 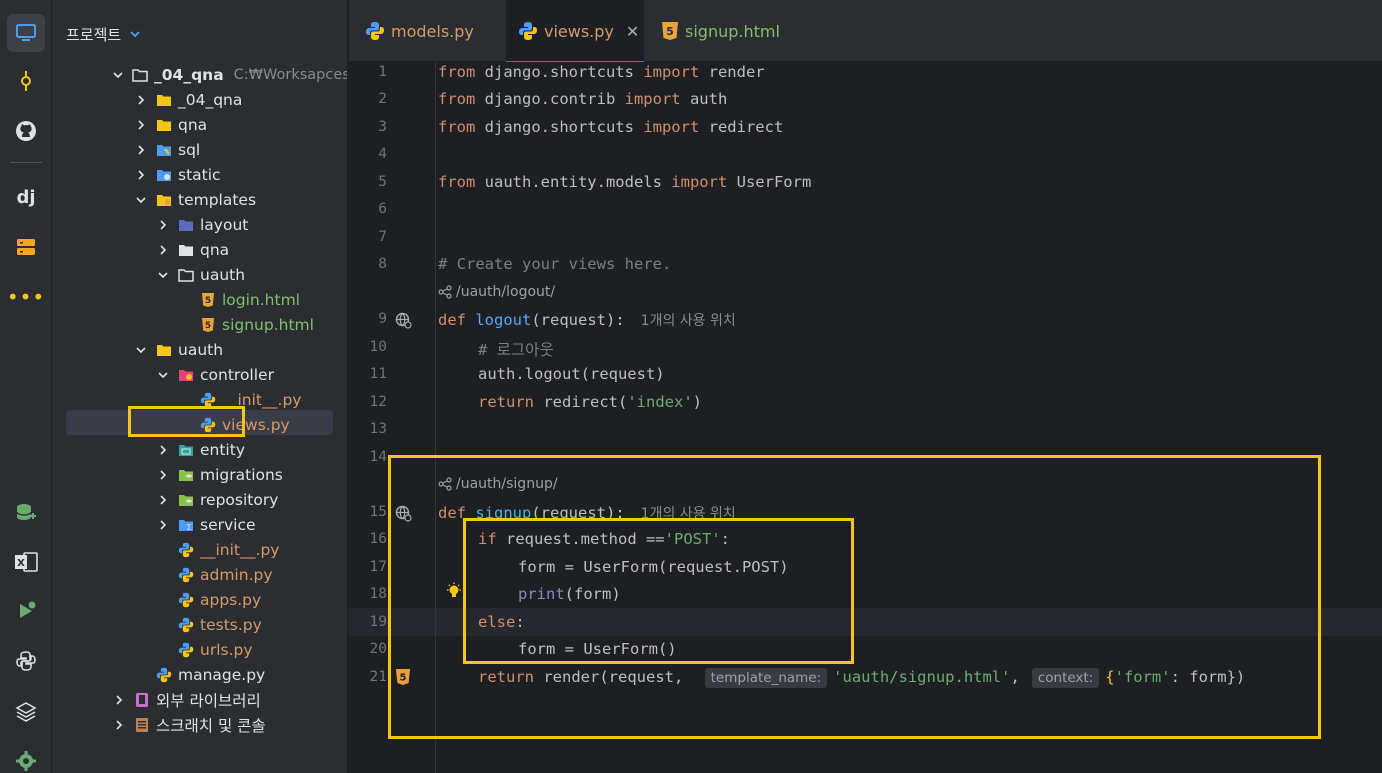 What do you see at coordinates (382, 209) in the screenshot?
I see `line-number: 6` at bounding box center [382, 209].